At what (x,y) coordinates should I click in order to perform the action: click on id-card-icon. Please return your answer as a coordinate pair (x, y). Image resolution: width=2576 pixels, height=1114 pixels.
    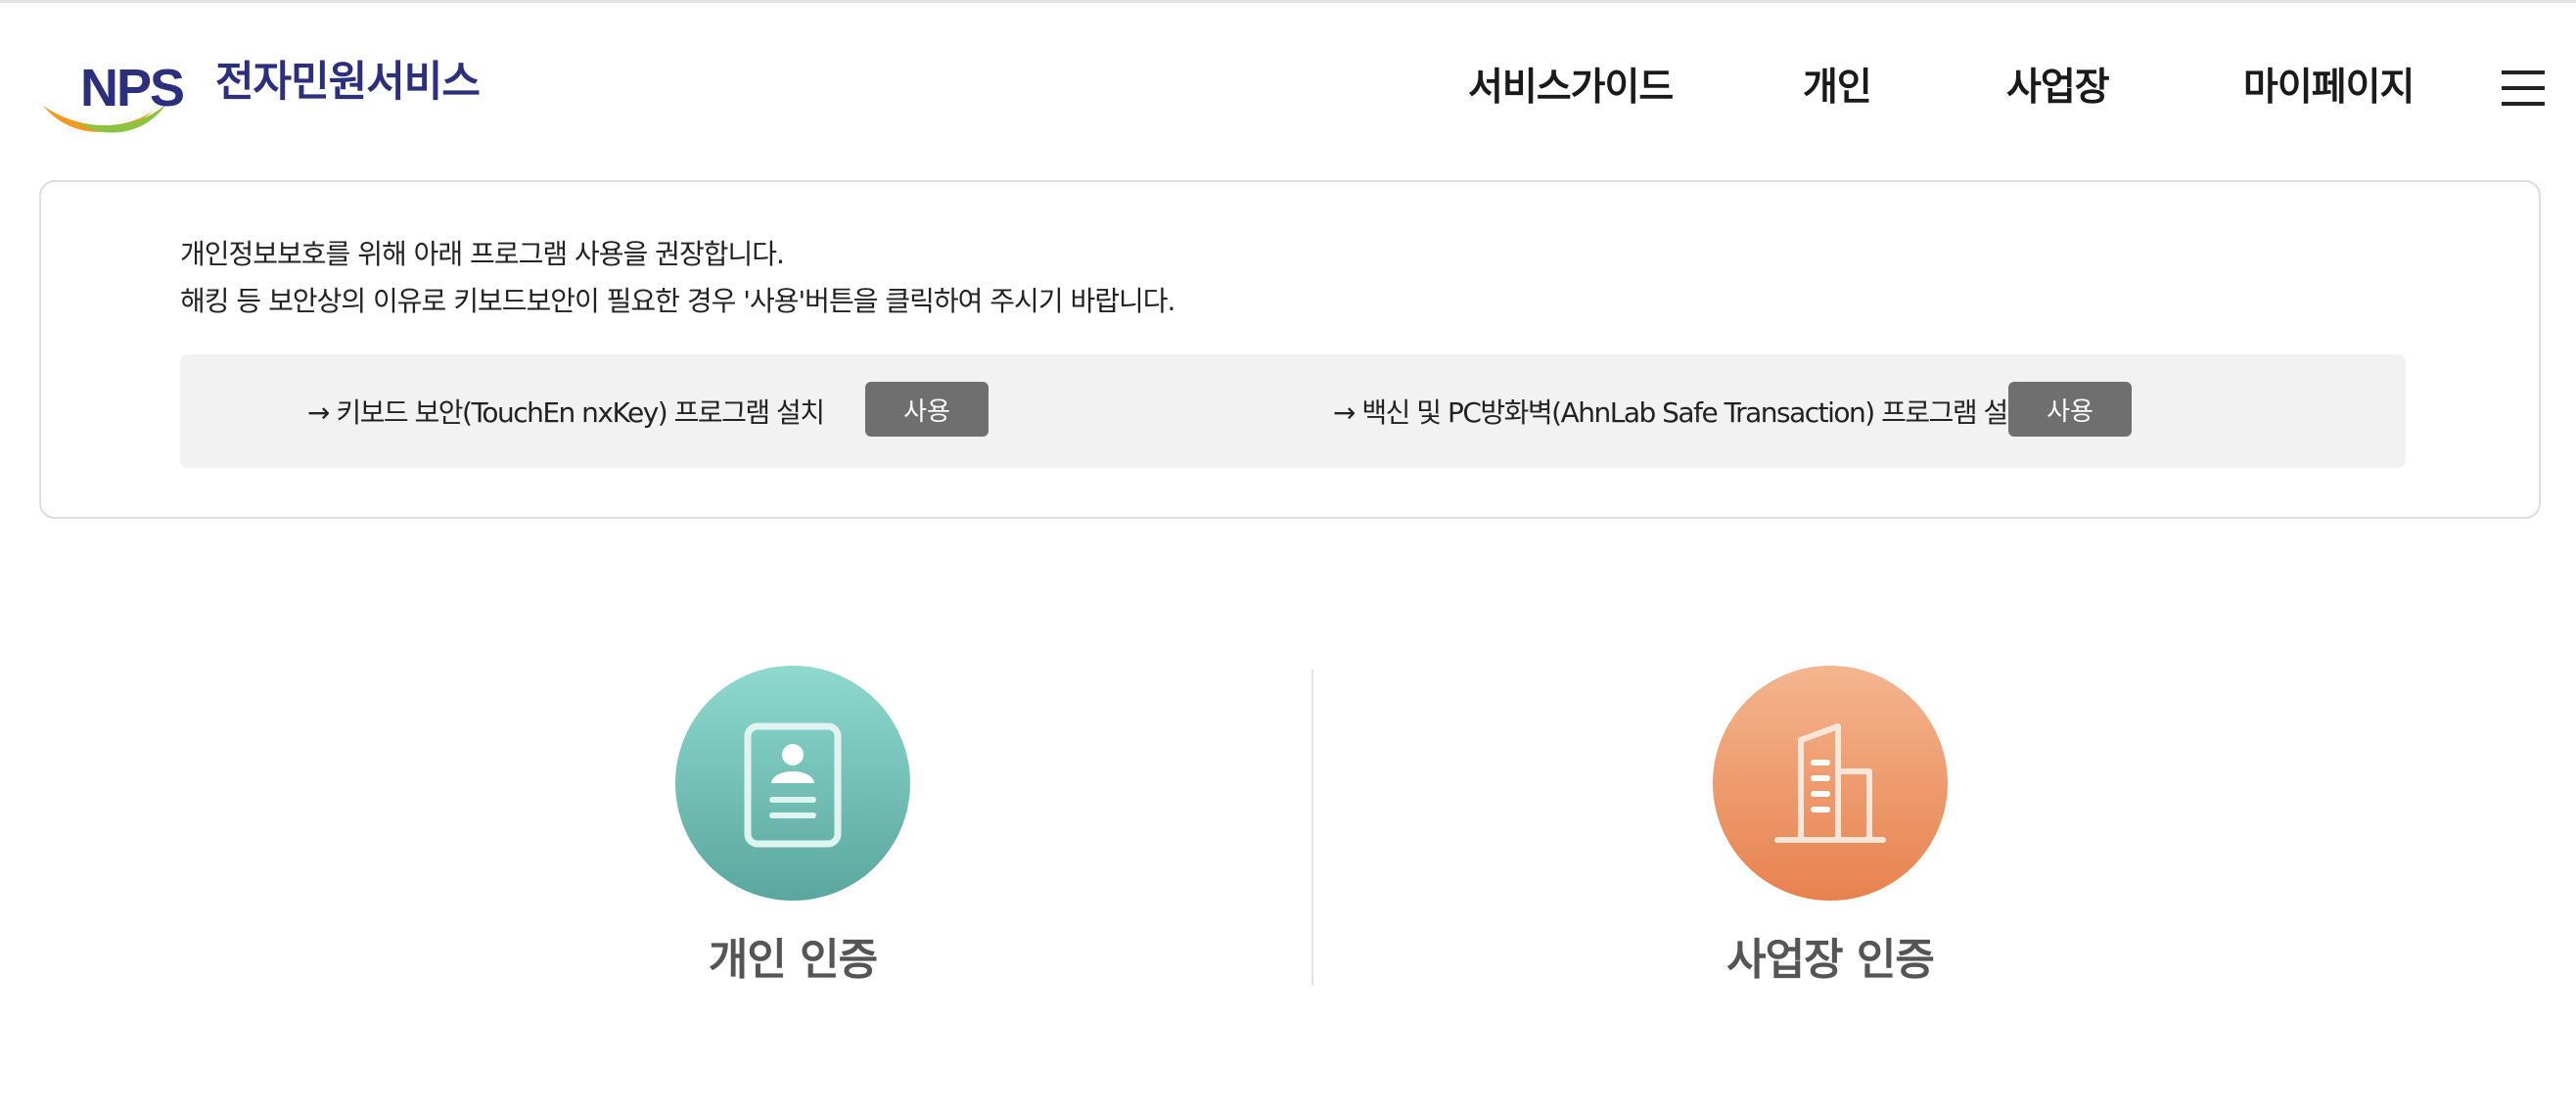
    Looking at the image, I should click on (793, 785).